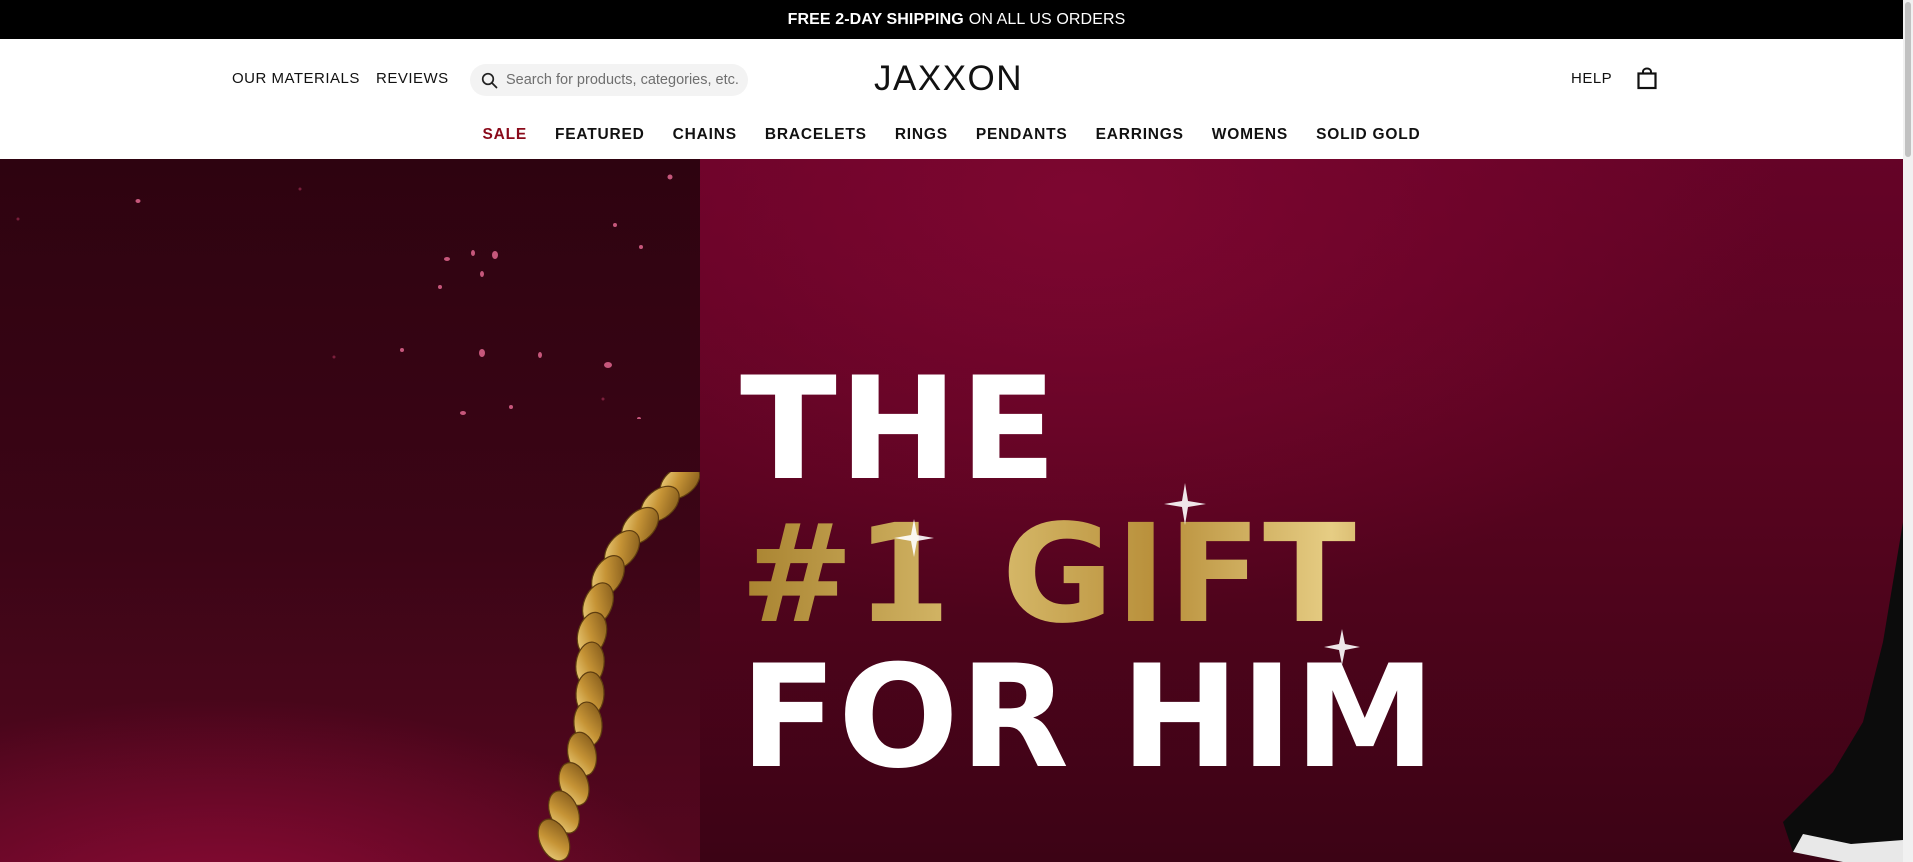  I want to click on menu-womens: WOMENS, so click(1250, 135).